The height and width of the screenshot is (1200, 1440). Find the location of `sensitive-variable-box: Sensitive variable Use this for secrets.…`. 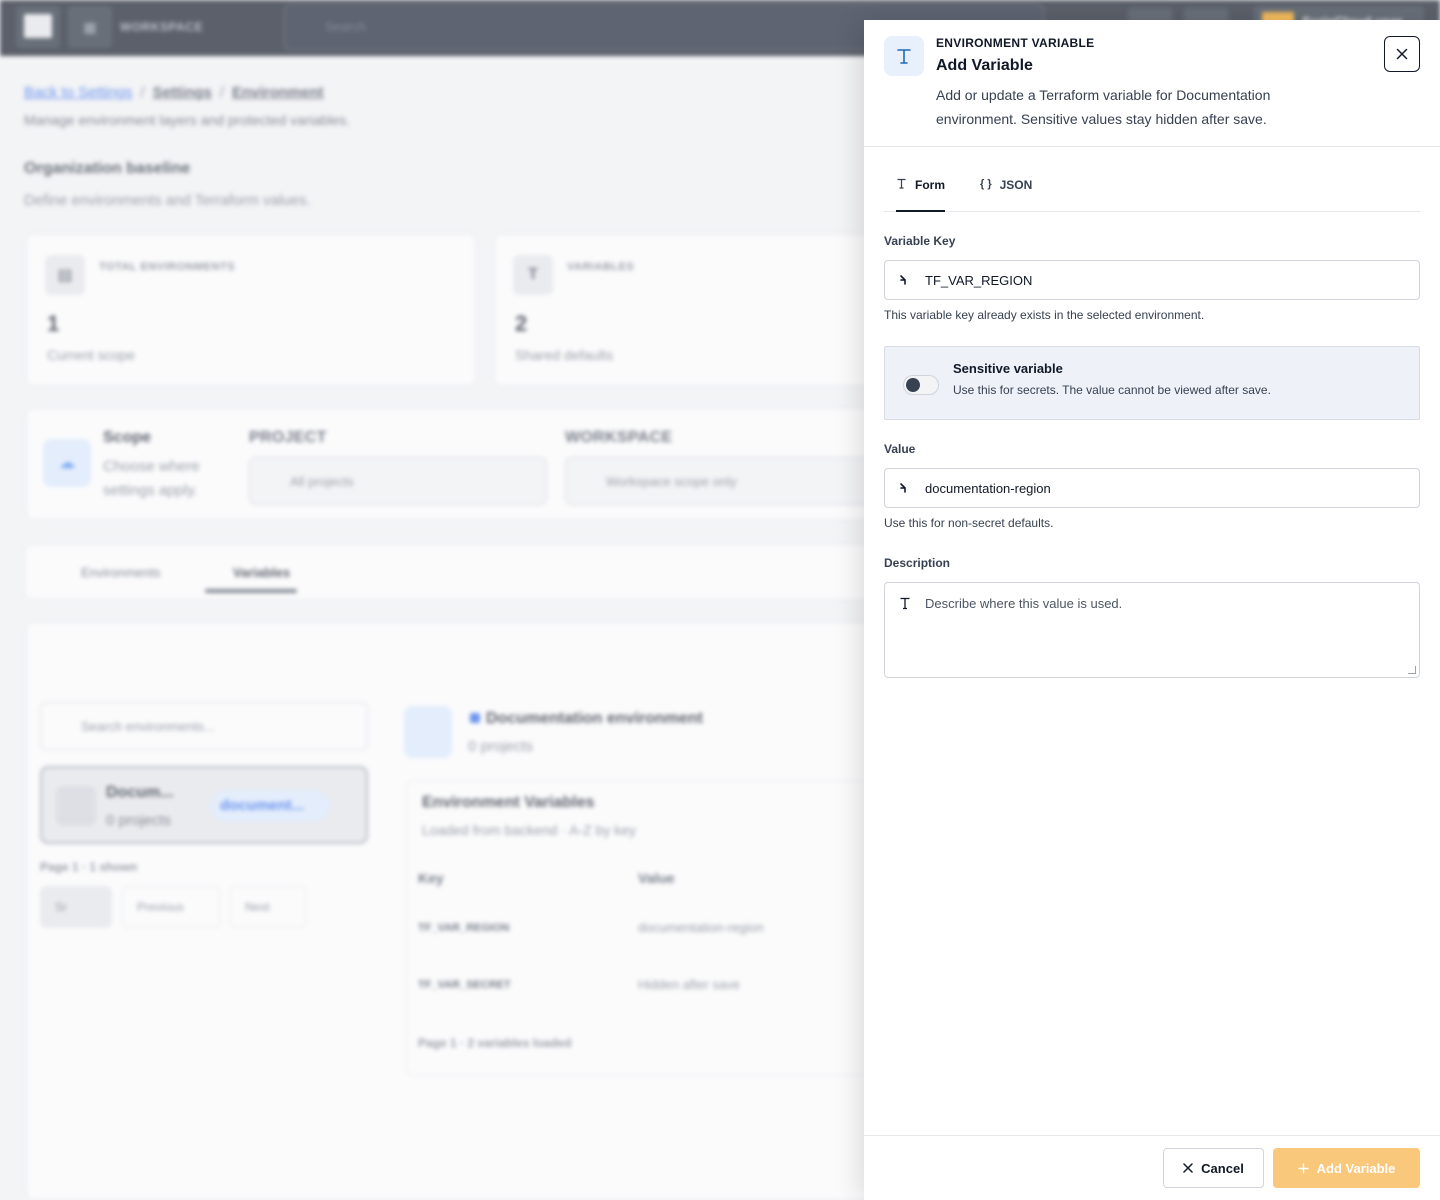

sensitive-variable-box: Sensitive variable Use this for secrets.… is located at coordinates (1152, 383).